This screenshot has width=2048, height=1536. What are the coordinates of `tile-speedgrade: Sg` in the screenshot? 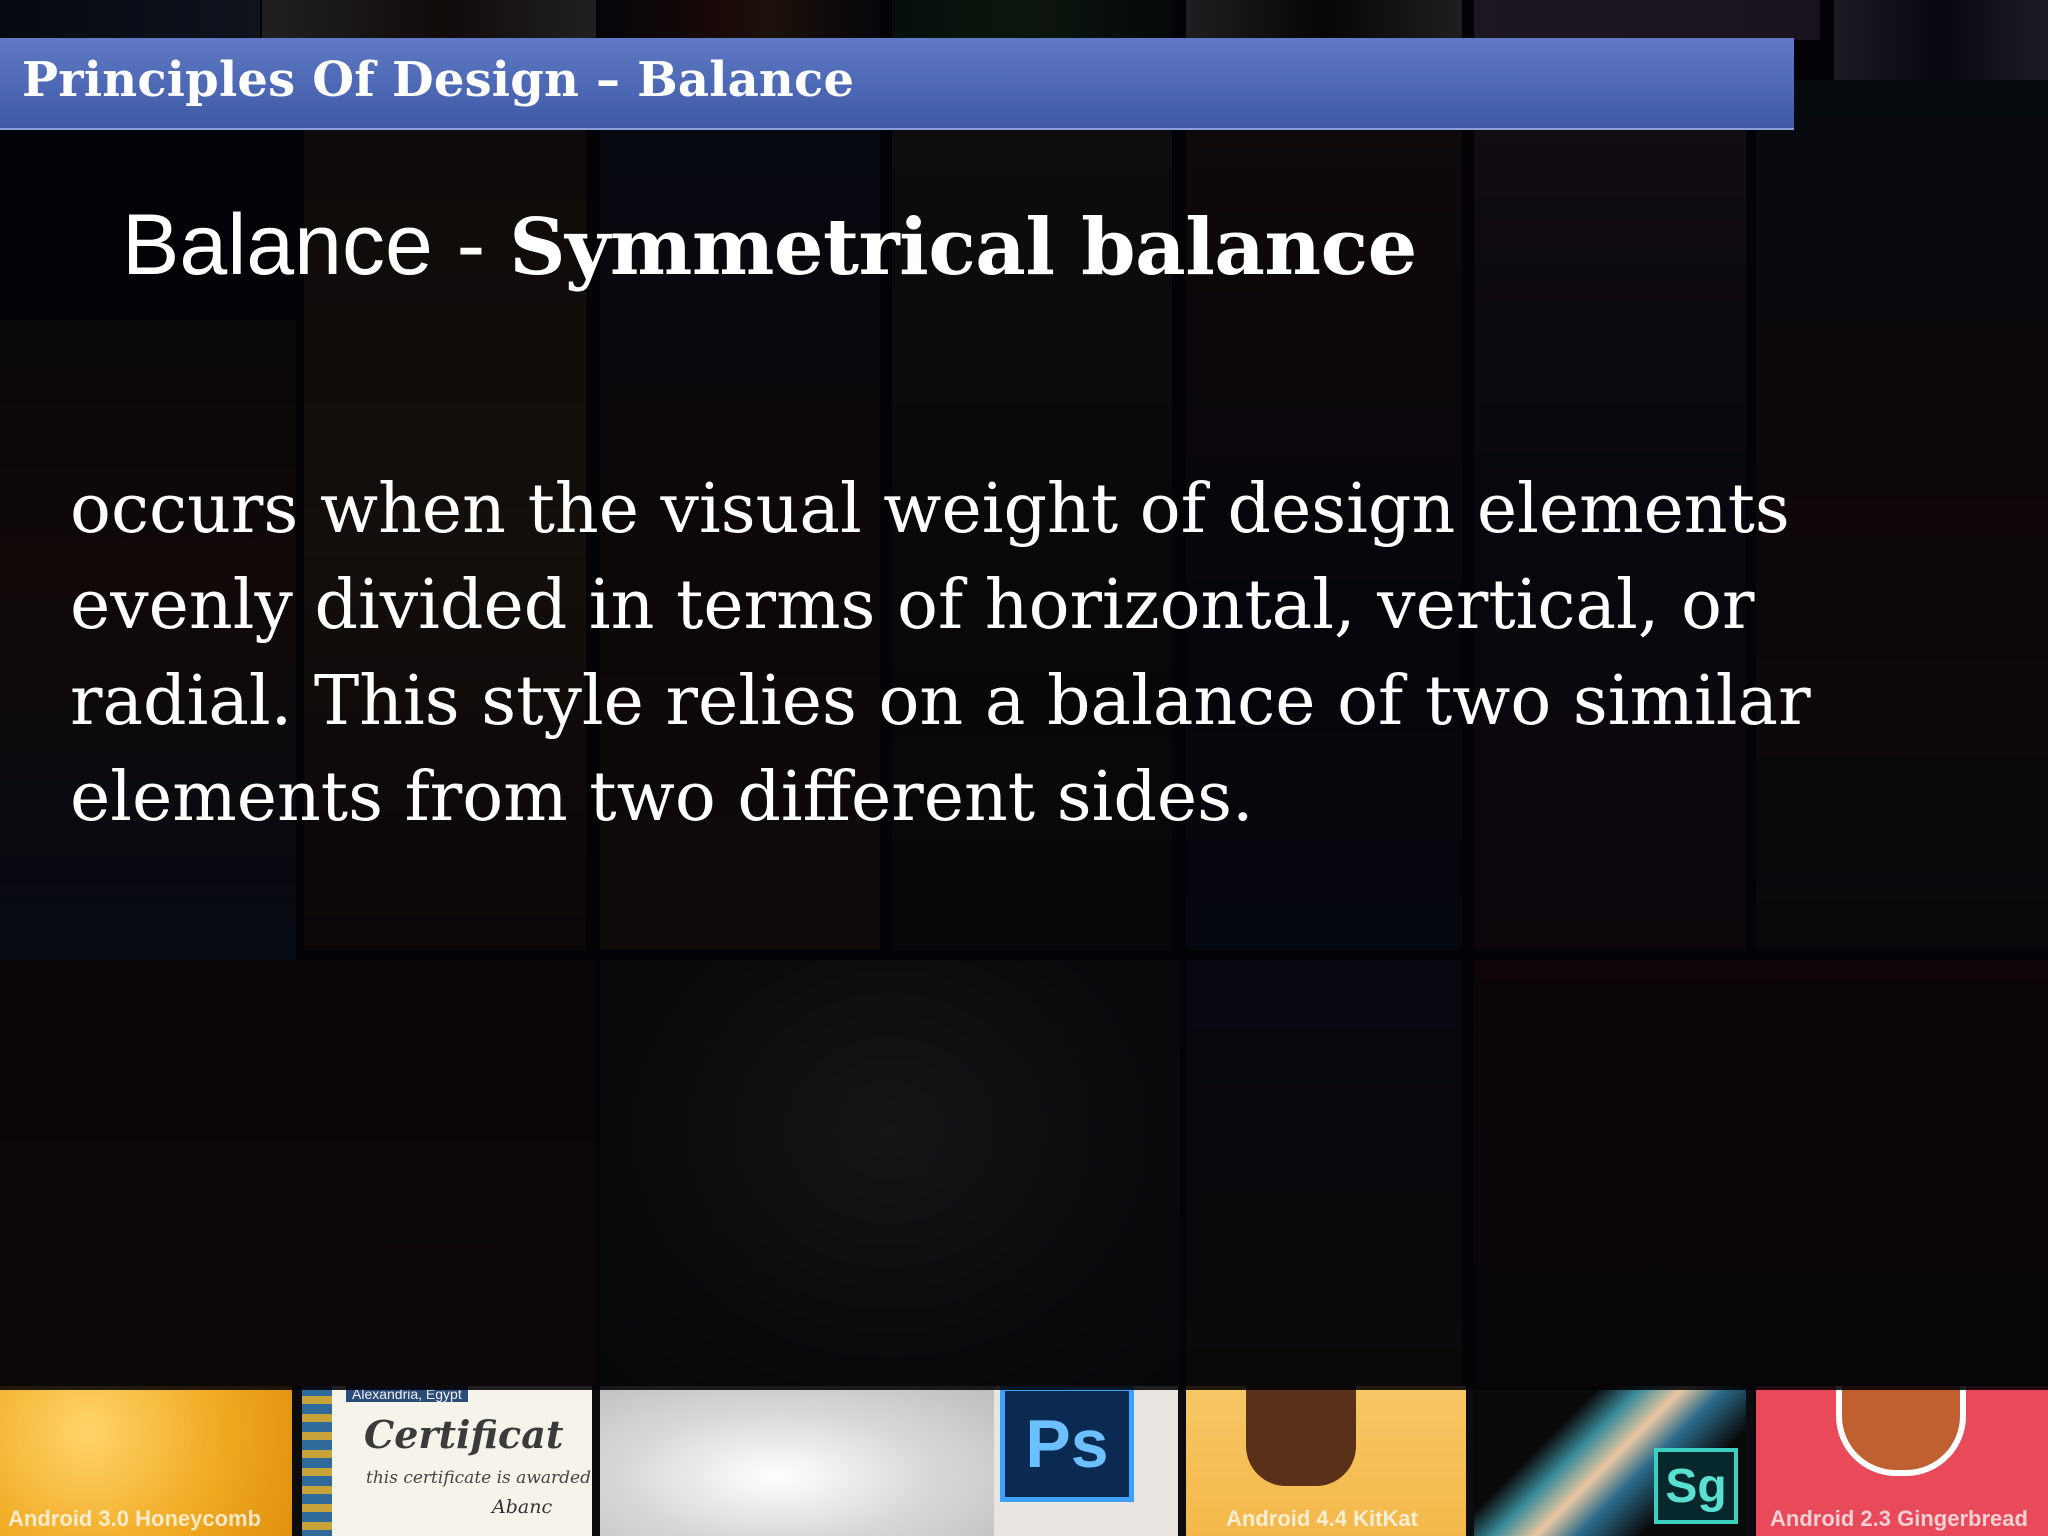 It's located at (1610, 1461).